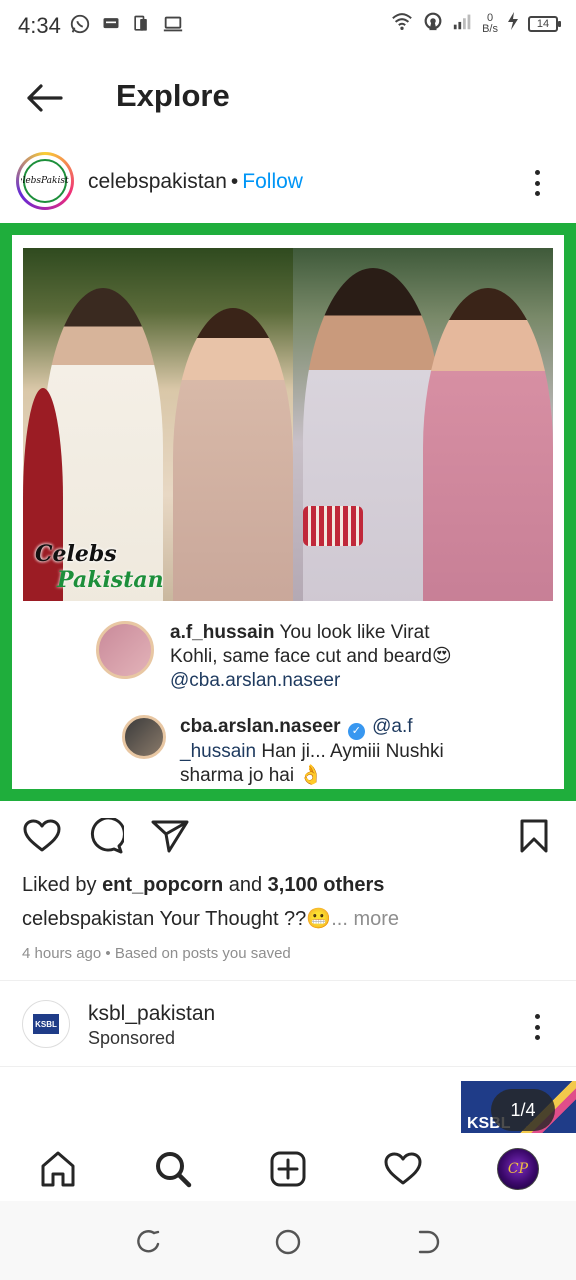  I want to click on back-system-button, so click(428, 1242).